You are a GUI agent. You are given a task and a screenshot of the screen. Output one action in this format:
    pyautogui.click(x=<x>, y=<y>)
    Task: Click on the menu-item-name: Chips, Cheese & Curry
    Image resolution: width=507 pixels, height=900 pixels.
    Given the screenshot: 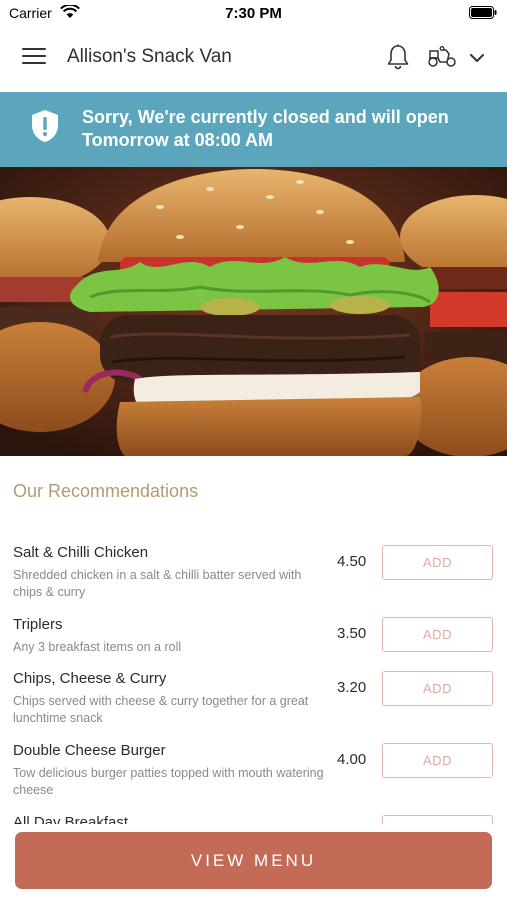 What is the action you would take?
    pyautogui.click(x=90, y=678)
    